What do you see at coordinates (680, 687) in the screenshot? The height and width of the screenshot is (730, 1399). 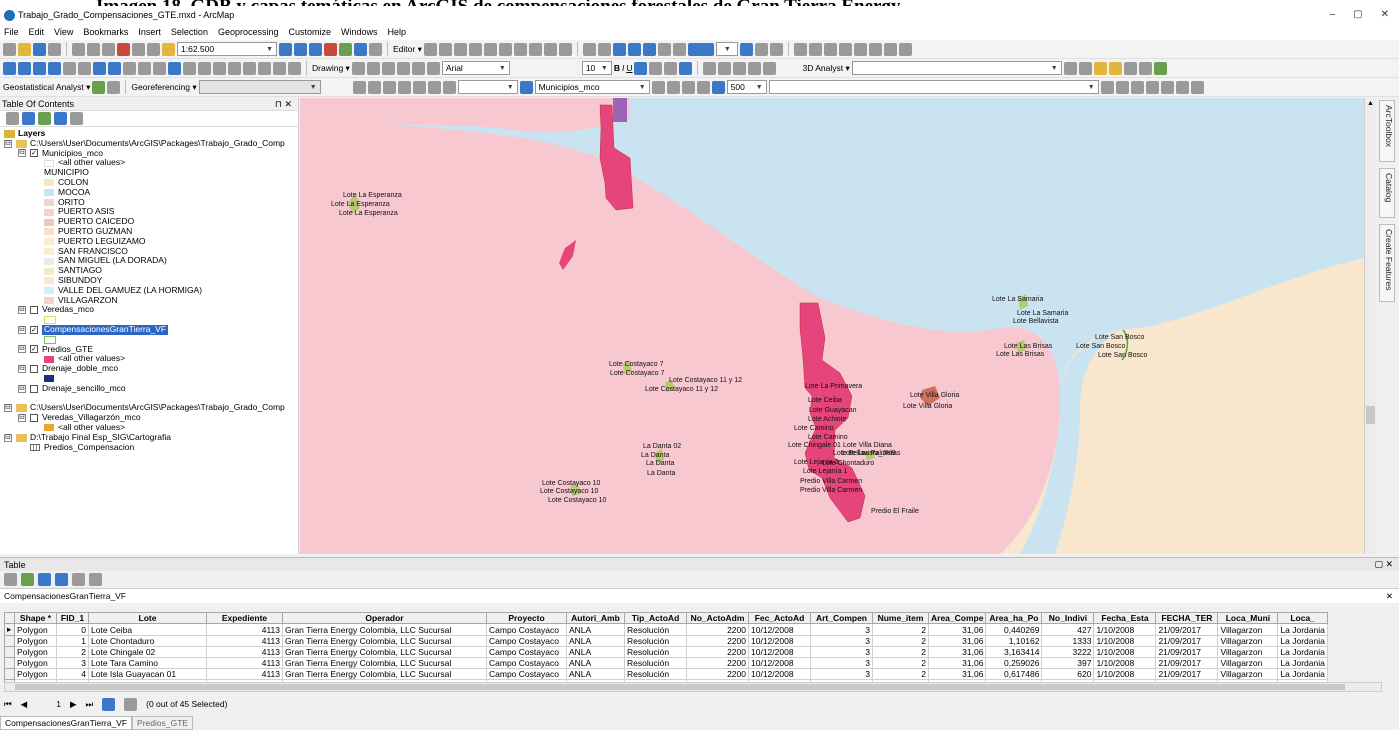 I see `table-scroll-thumb` at bounding box center [680, 687].